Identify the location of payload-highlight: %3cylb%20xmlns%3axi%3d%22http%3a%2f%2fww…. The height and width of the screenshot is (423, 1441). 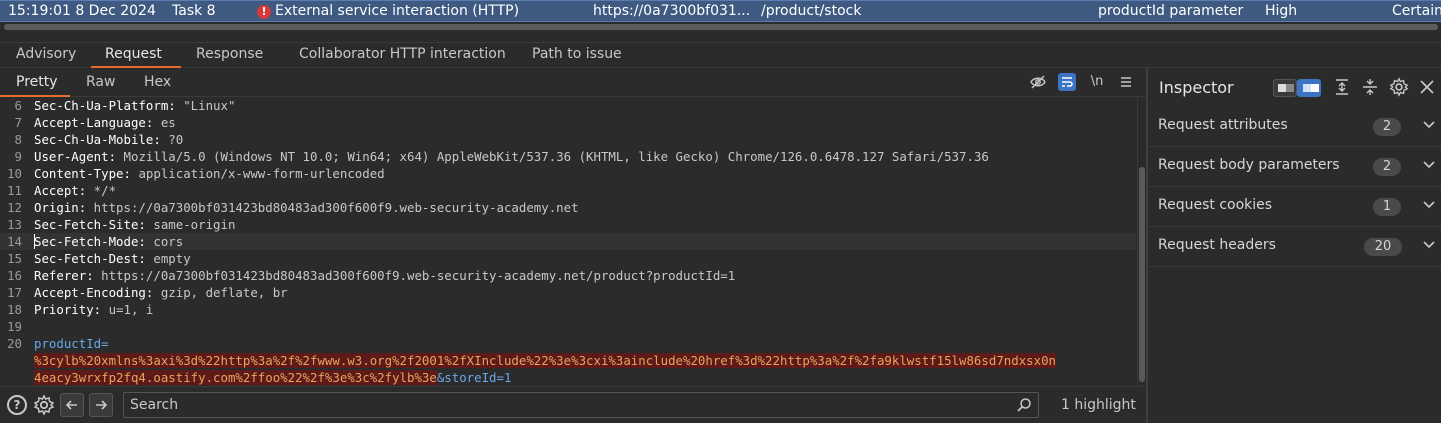
(545, 360).